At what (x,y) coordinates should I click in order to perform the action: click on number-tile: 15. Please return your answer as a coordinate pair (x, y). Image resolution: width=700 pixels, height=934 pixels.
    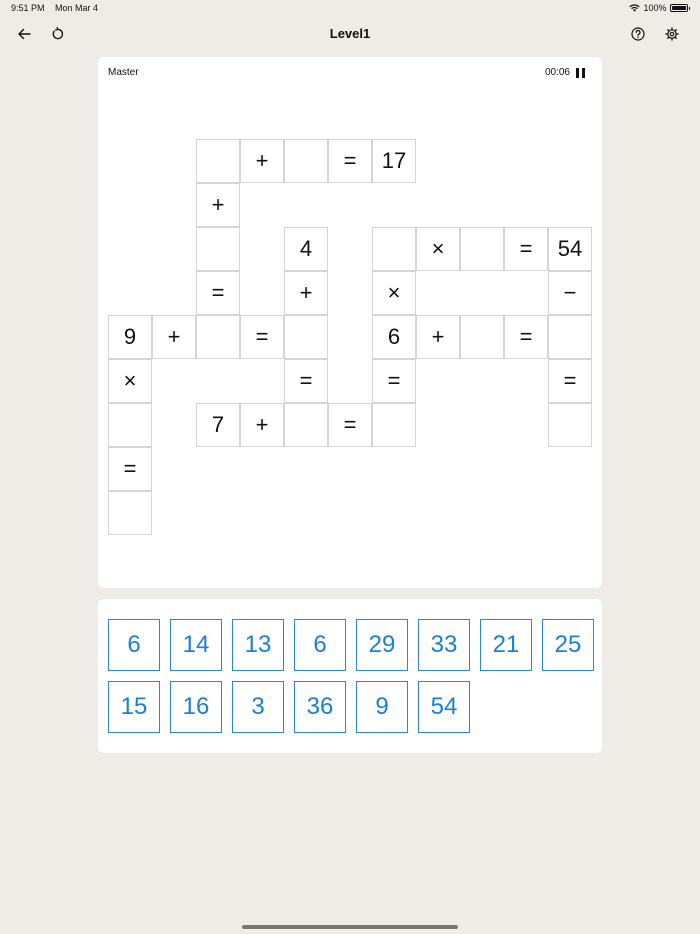
    Looking at the image, I should click on (134, 707).